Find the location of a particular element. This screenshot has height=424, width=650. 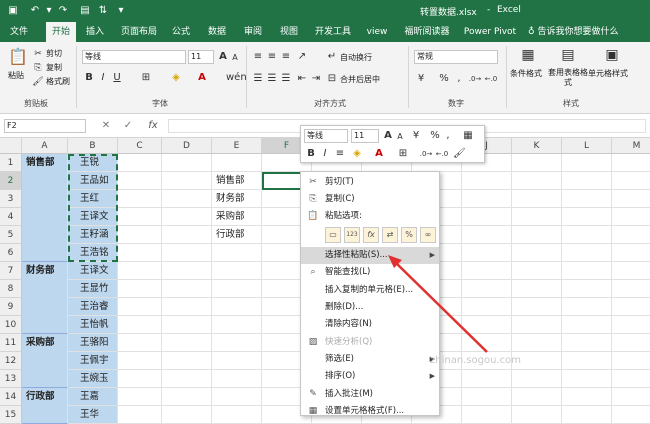

arrow-shaft is located at coordinates (441, 307).